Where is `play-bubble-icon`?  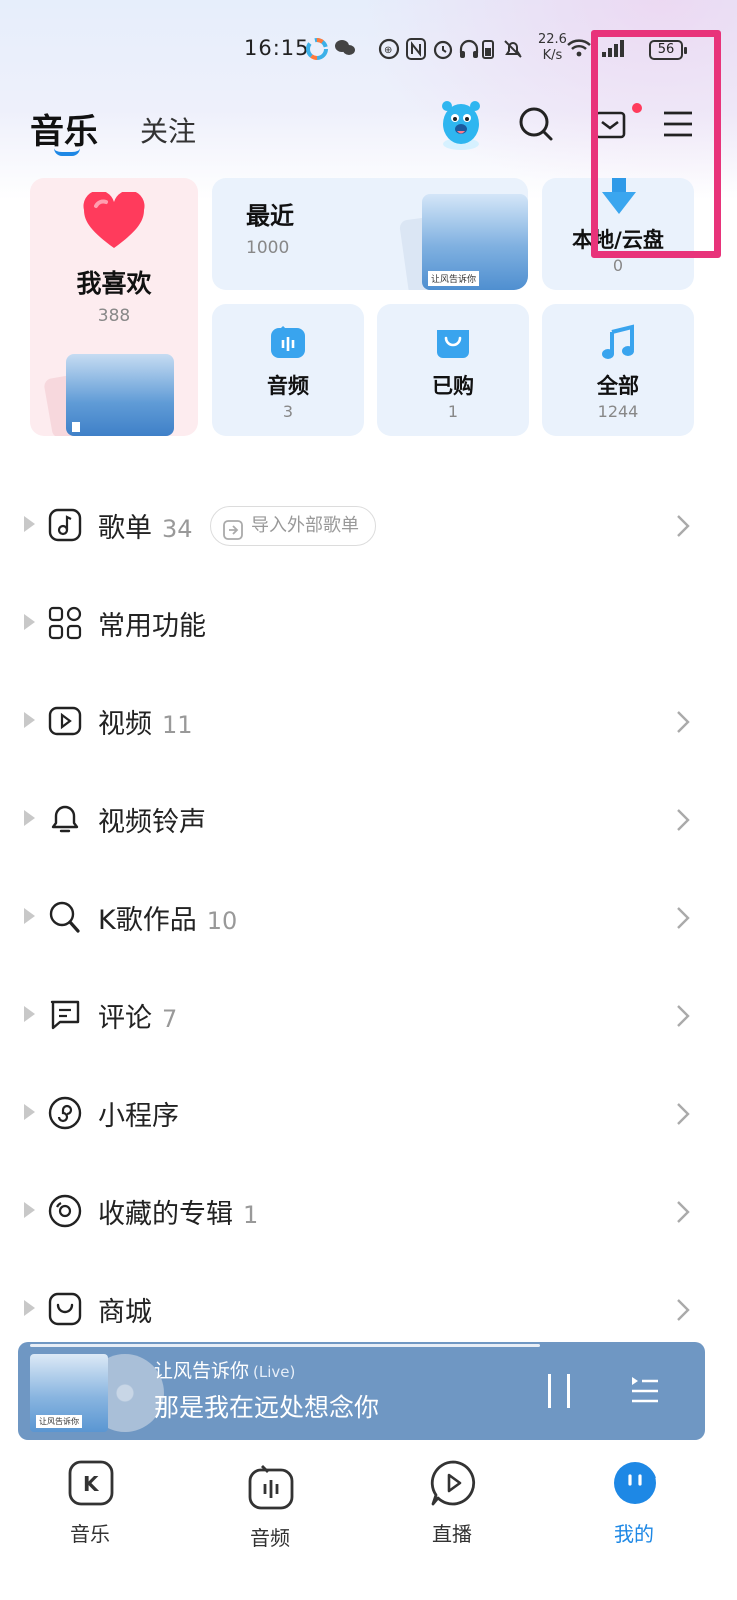 play-bubble-icon is located at coordinates (453, 1483).